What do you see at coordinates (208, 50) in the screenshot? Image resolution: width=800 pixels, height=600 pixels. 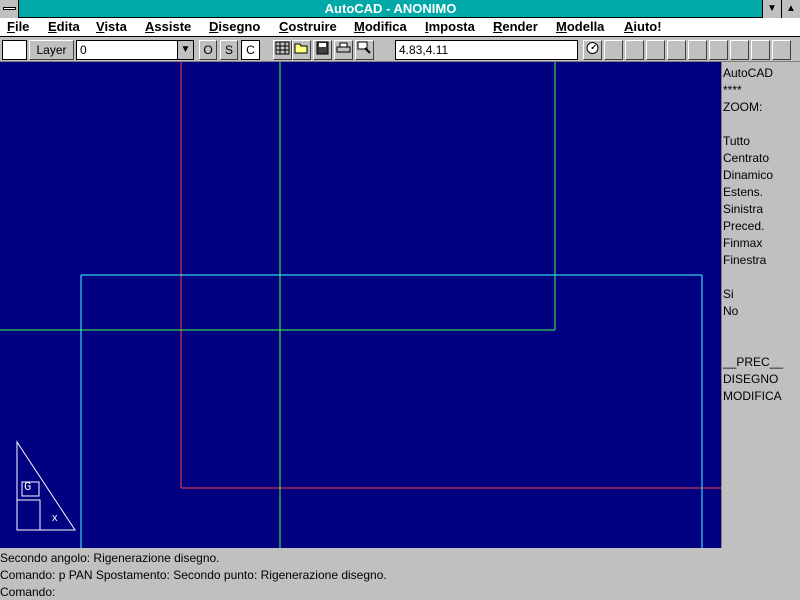 I see `ortho-toggle: O` at bounding box center [208, 50].